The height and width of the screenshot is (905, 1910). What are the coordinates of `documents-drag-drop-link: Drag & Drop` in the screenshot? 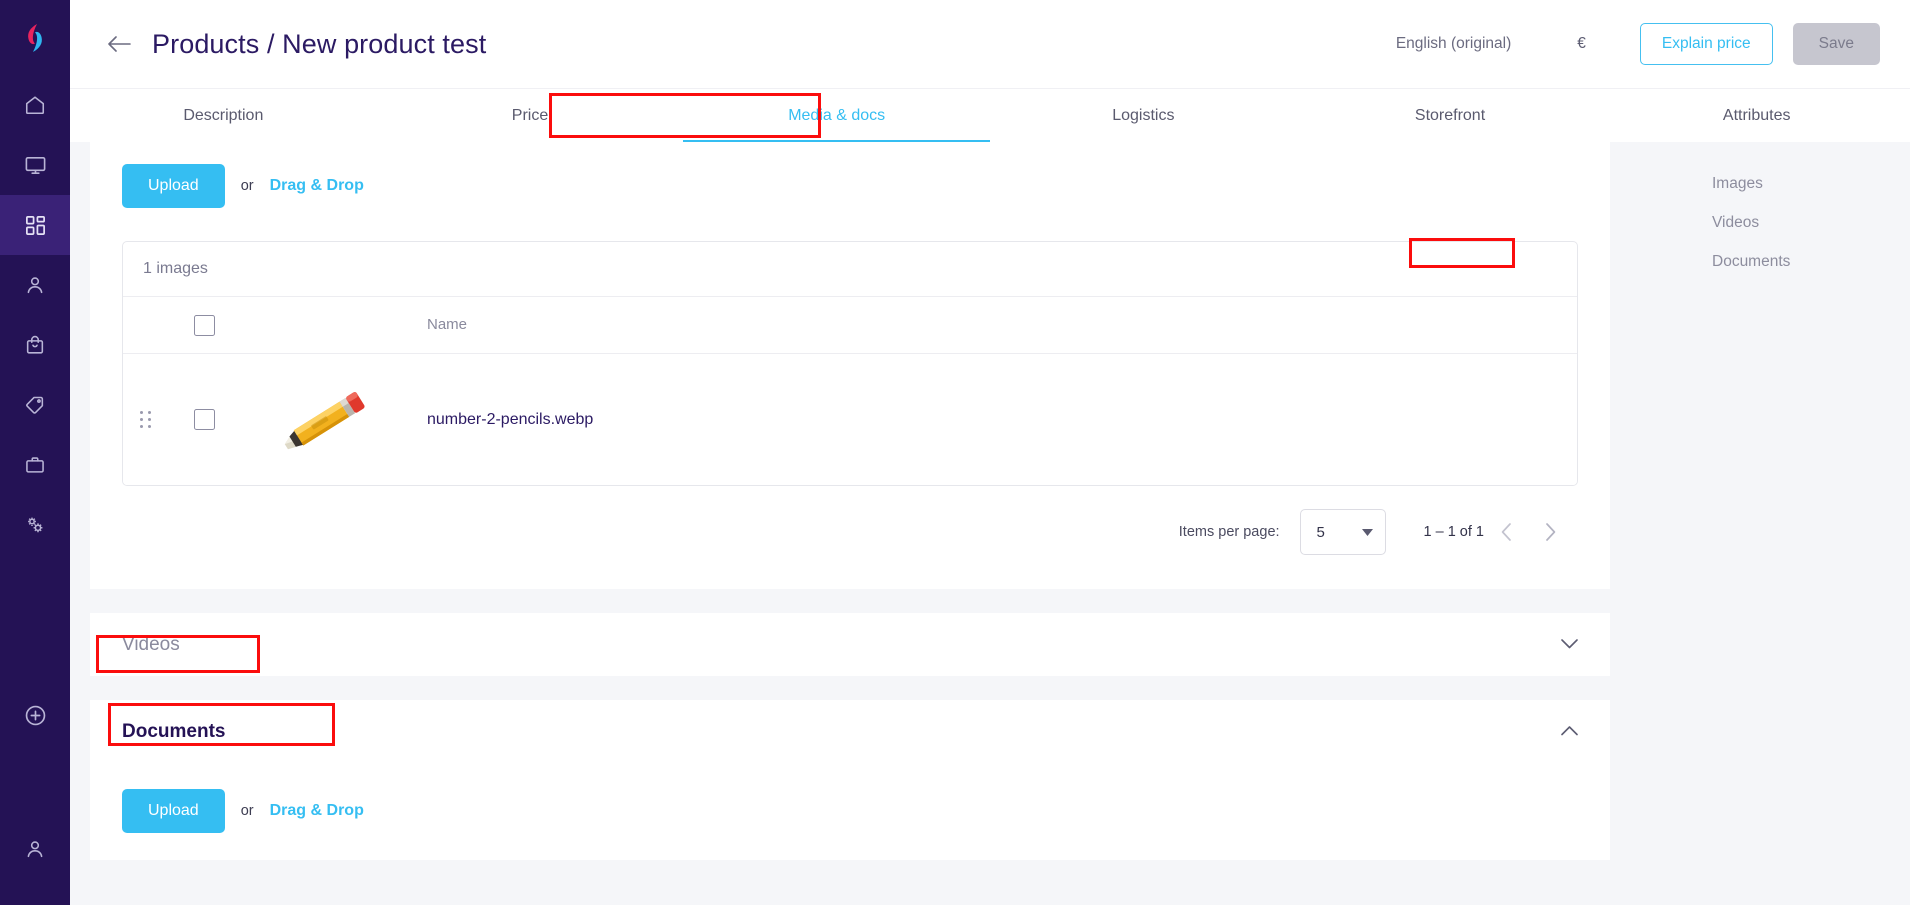 It's located at (317, 811).